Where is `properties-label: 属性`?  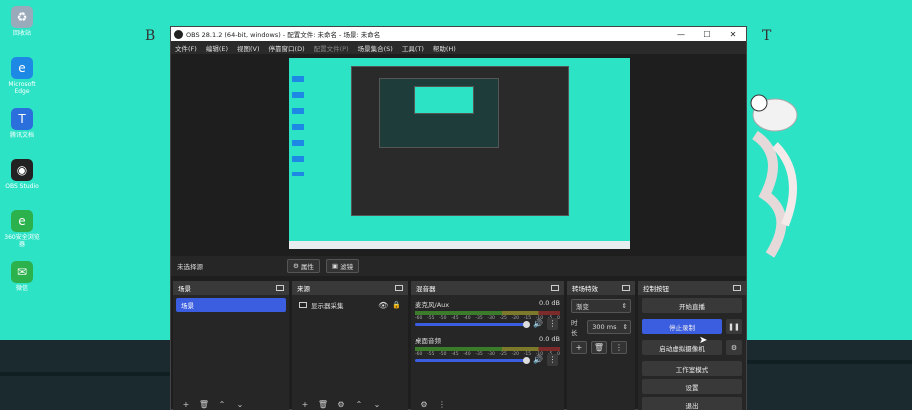
properties-label: 属性 is located at coordinates (307, 267).